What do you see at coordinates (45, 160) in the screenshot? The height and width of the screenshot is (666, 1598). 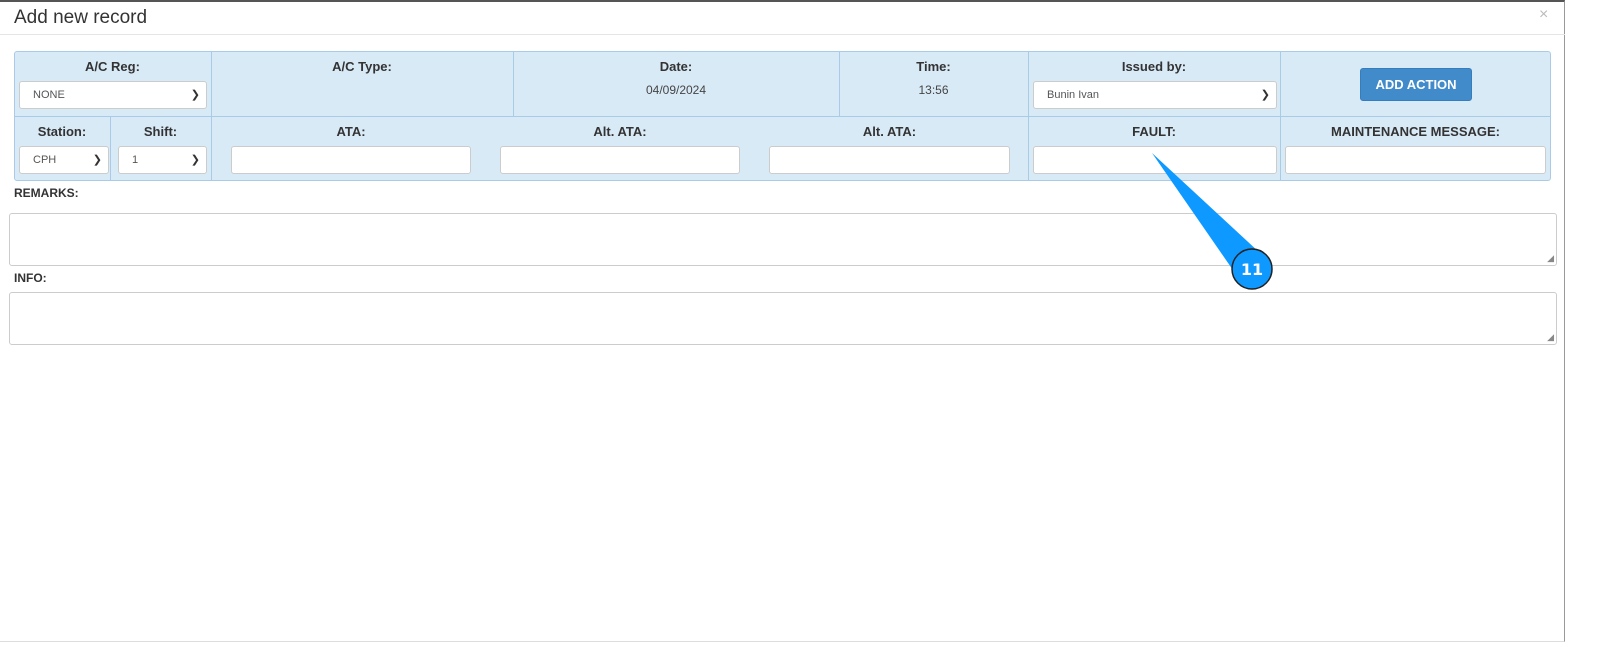 I see `station-value: CPH` at bounding box center [45, 160].